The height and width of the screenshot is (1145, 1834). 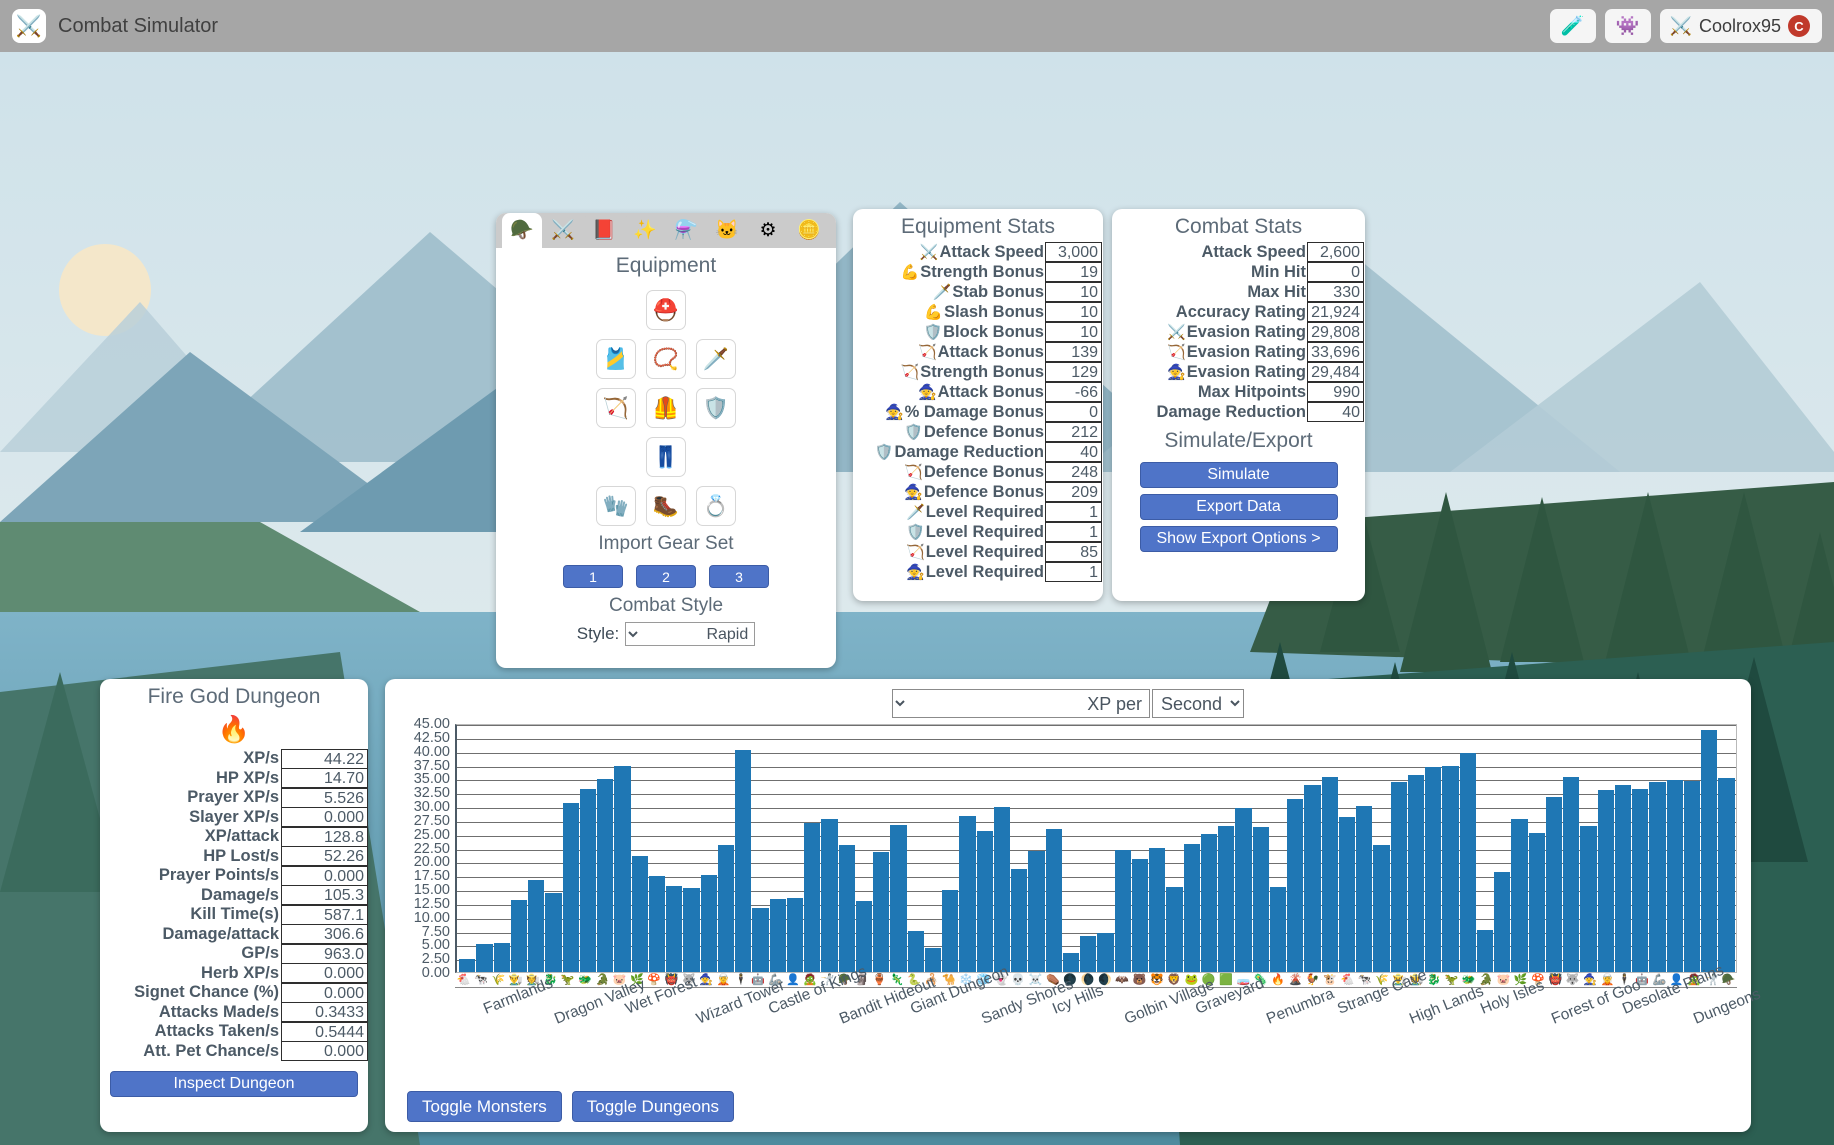 What do you see at coordinates (593, 576) in the screenshot?
I see `gear-set-button-1: 1` at bounding box center [593, 576].